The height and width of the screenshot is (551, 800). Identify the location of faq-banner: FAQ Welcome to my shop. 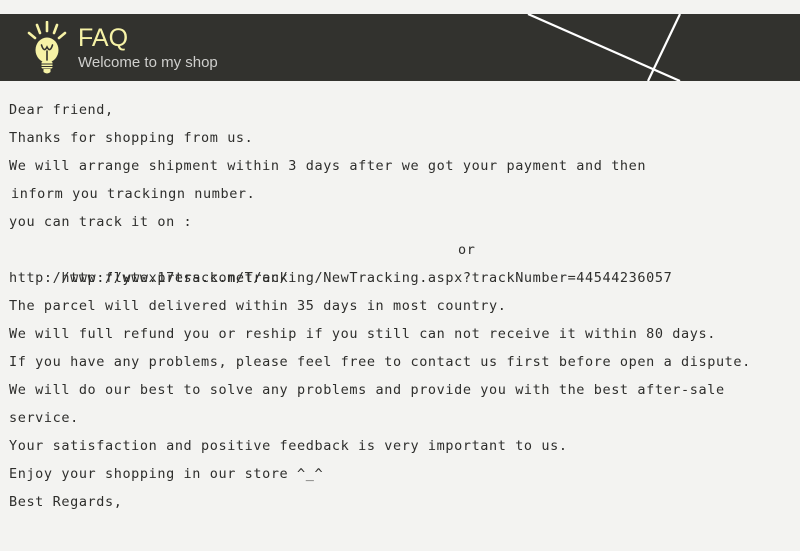
(400, 47).